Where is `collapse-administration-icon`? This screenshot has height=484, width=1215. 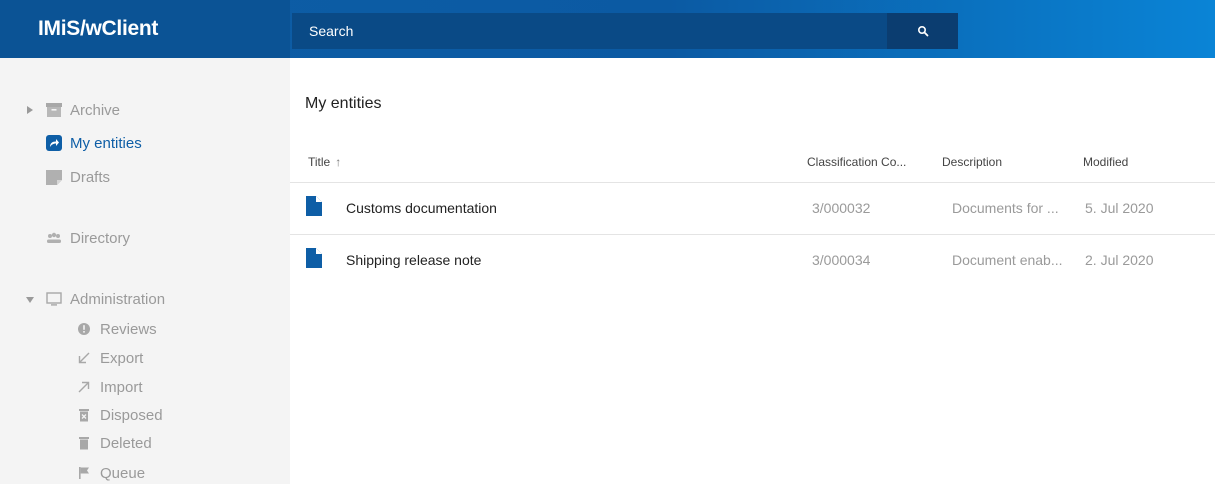 collapse-administration-icon is located at coordinates (30, 300).